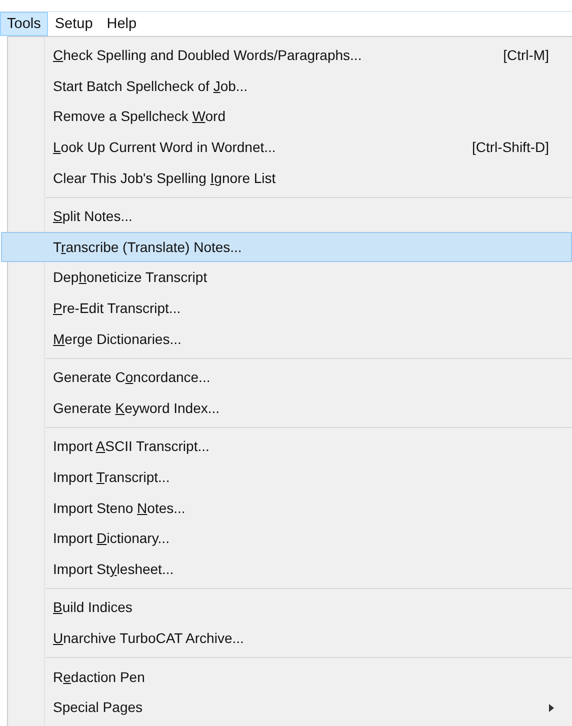  Describe the element at coordinates (290, 607) in the screenshot. I see `menu-item: Build Indices` at that location.